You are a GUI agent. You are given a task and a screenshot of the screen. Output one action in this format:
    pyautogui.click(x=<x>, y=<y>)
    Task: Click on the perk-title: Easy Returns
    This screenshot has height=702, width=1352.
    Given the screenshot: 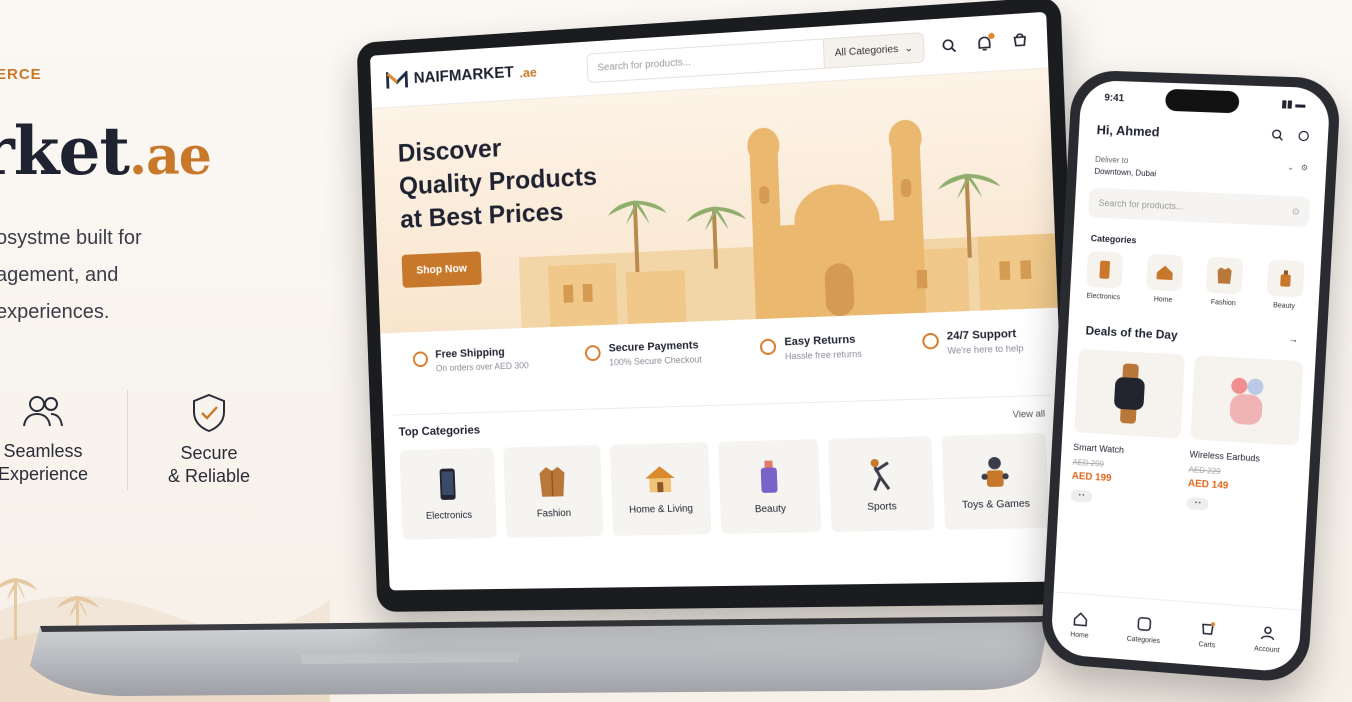 What is the action you would take?
    pyautogui.click(x=820, y=341)
    